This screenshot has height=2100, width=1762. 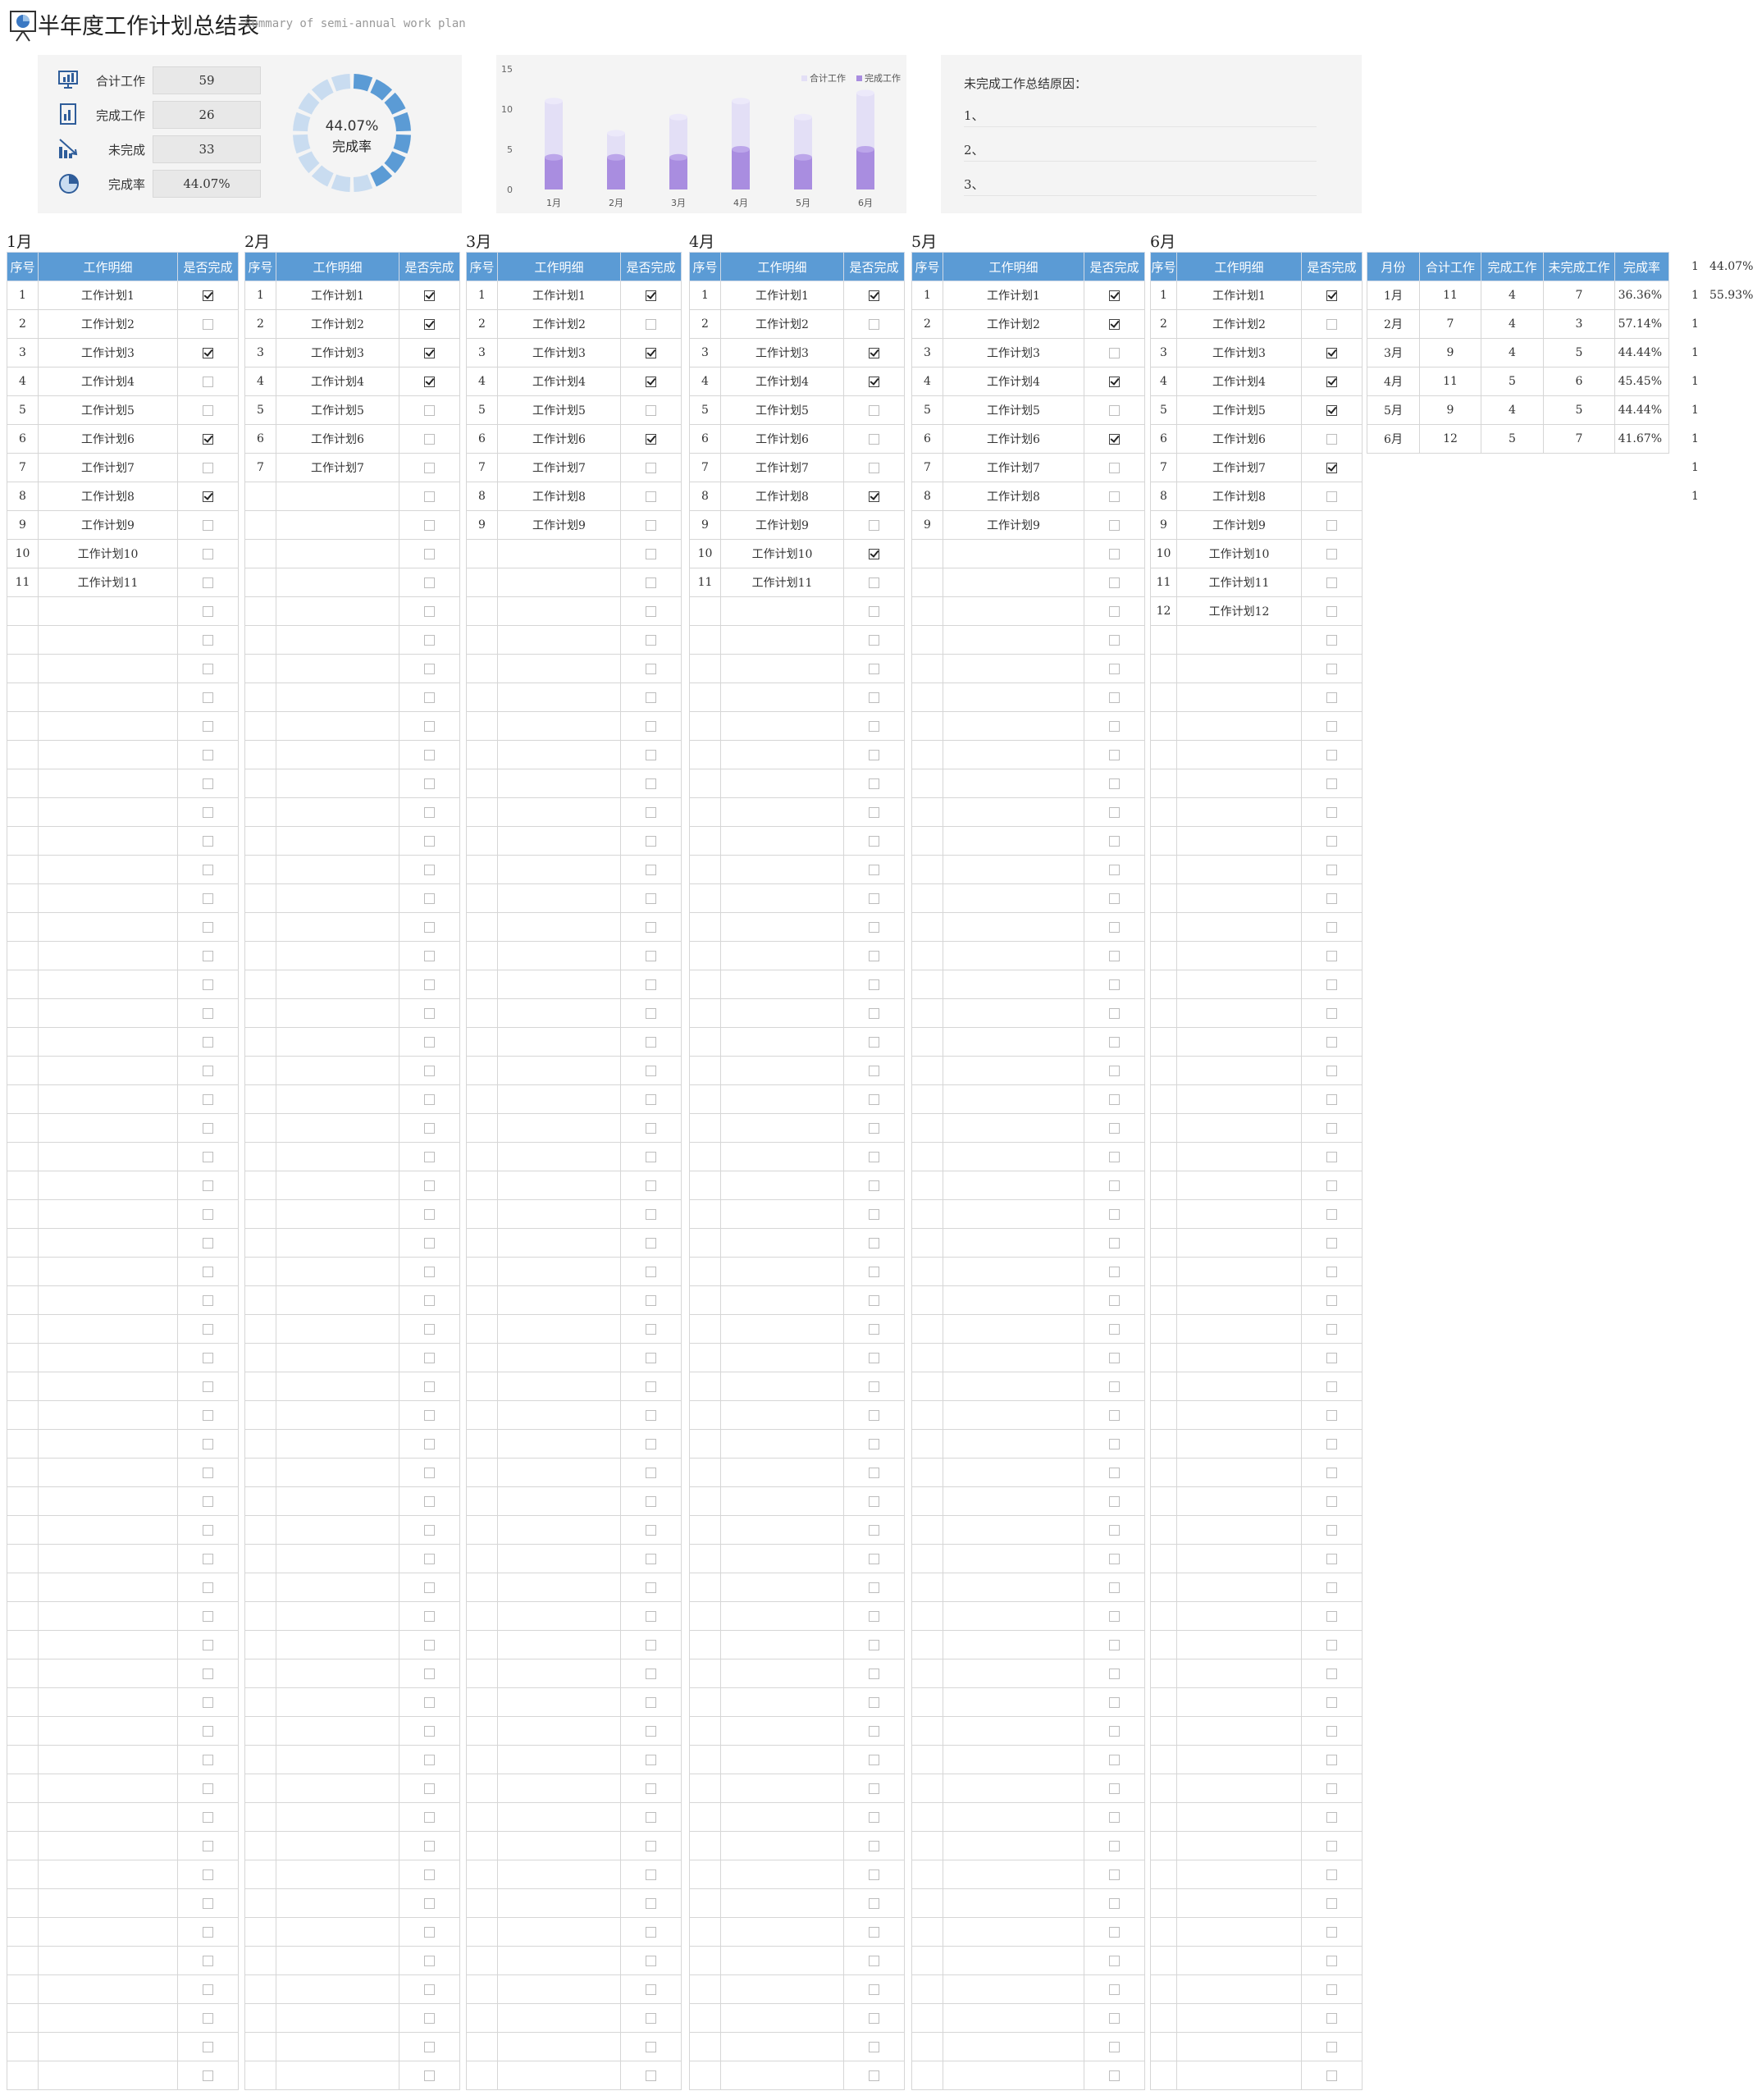 I want to click on row-detail: 工作计划3, so click(x=337, y=353).